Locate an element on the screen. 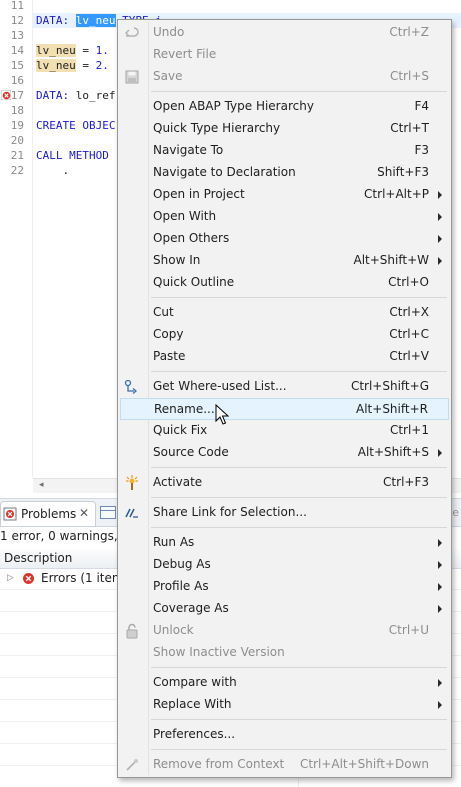 Image resolution: width=461 pixels, height=787 pixels. menu-item-label: Show Inactive Version is located at coordinates (219, 652).